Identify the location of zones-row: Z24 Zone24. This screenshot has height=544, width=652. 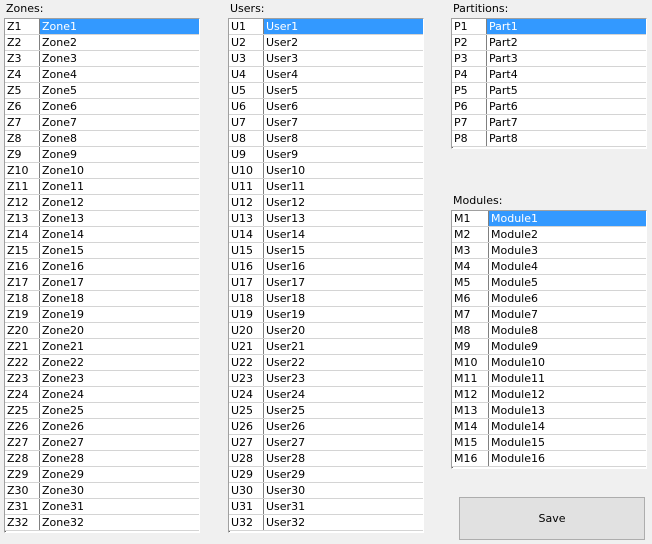
(102, 395).